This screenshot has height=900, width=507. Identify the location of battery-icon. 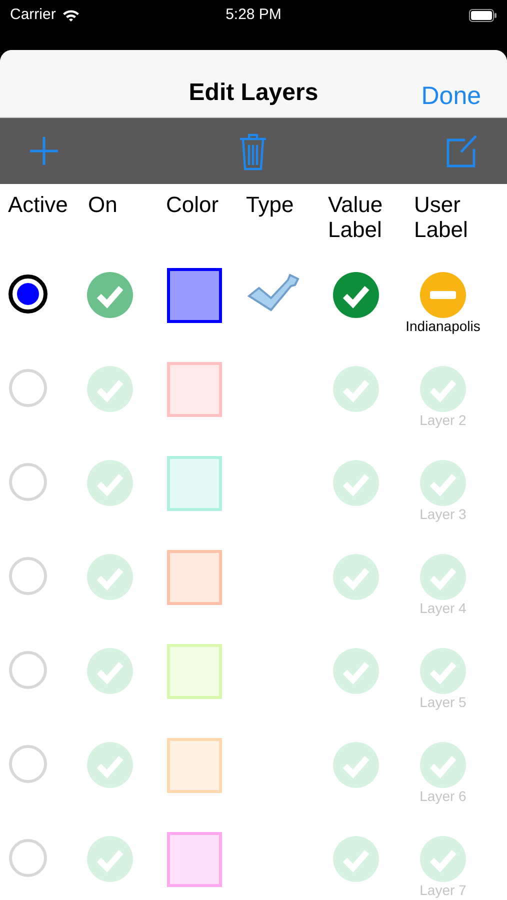
(483, 15).